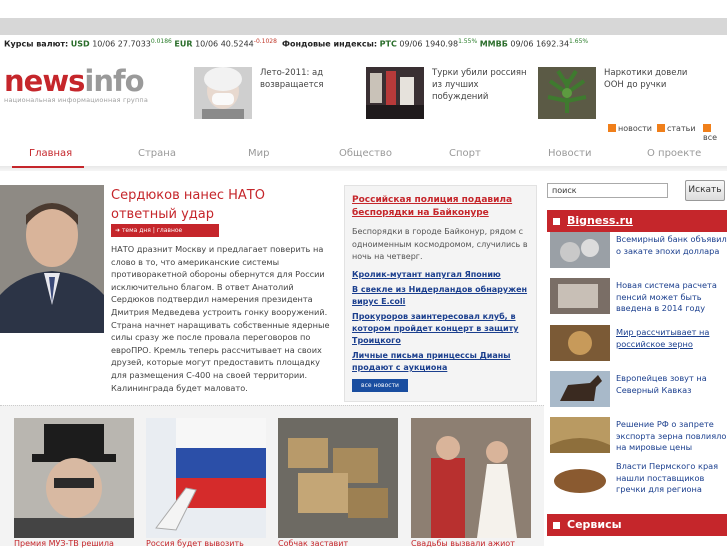 This screenshot has height=548, width=727. I want to click on usd-change: 0.0186, so click(161, 41).